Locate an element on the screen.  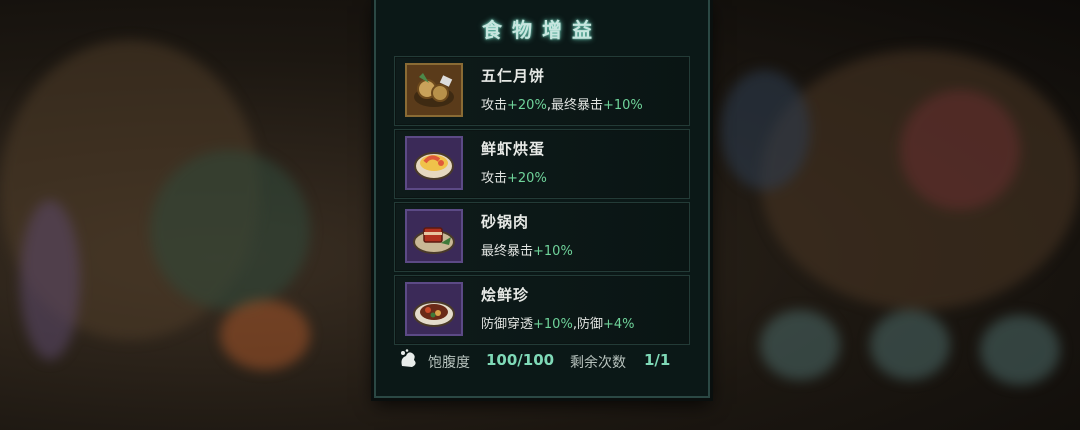
shrimp-egg-icon is located at coordinates (434, 163).